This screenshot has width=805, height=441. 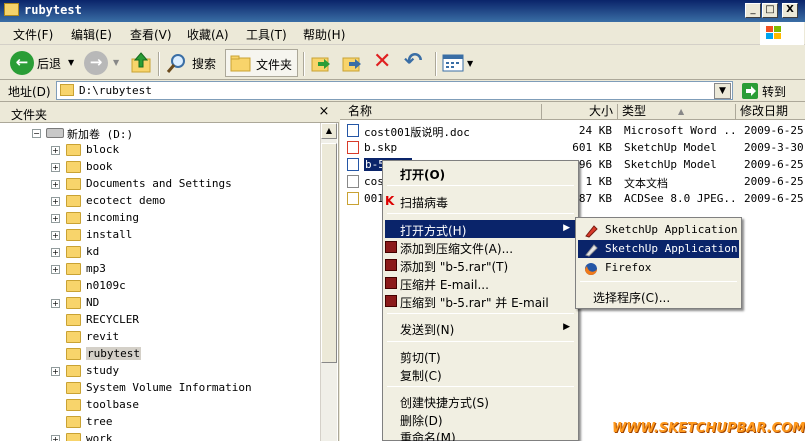 I want to click on address-input: D:\rubytest, so click(x=394, y=90).